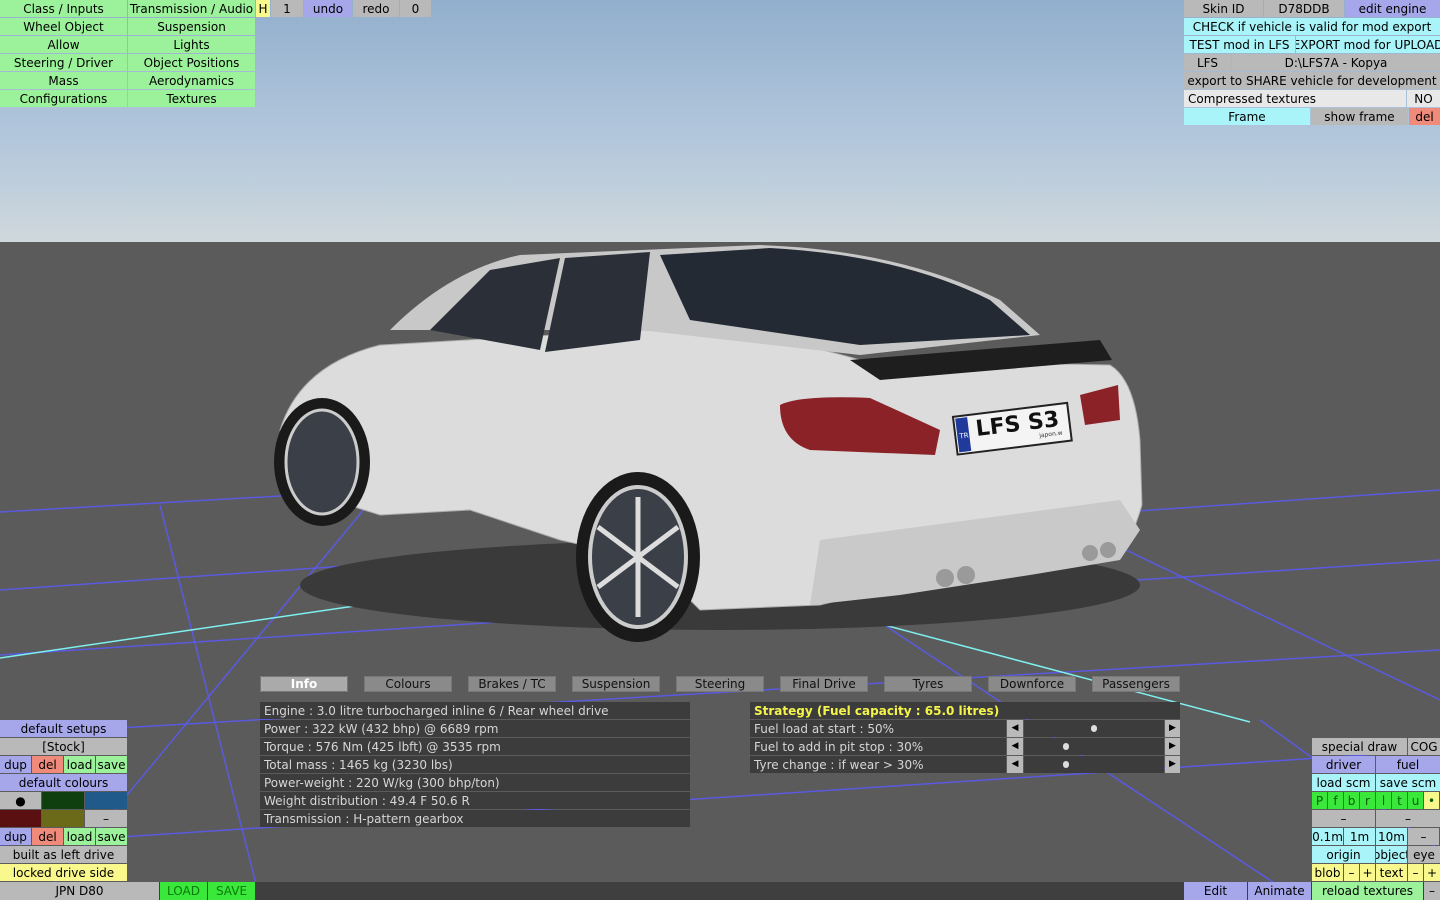 The width and height of the screenshot is (1440, 900). Describe the element at coordinates (191, 62) in the screenshot. I see `menu-7: Object Positions` at that location.